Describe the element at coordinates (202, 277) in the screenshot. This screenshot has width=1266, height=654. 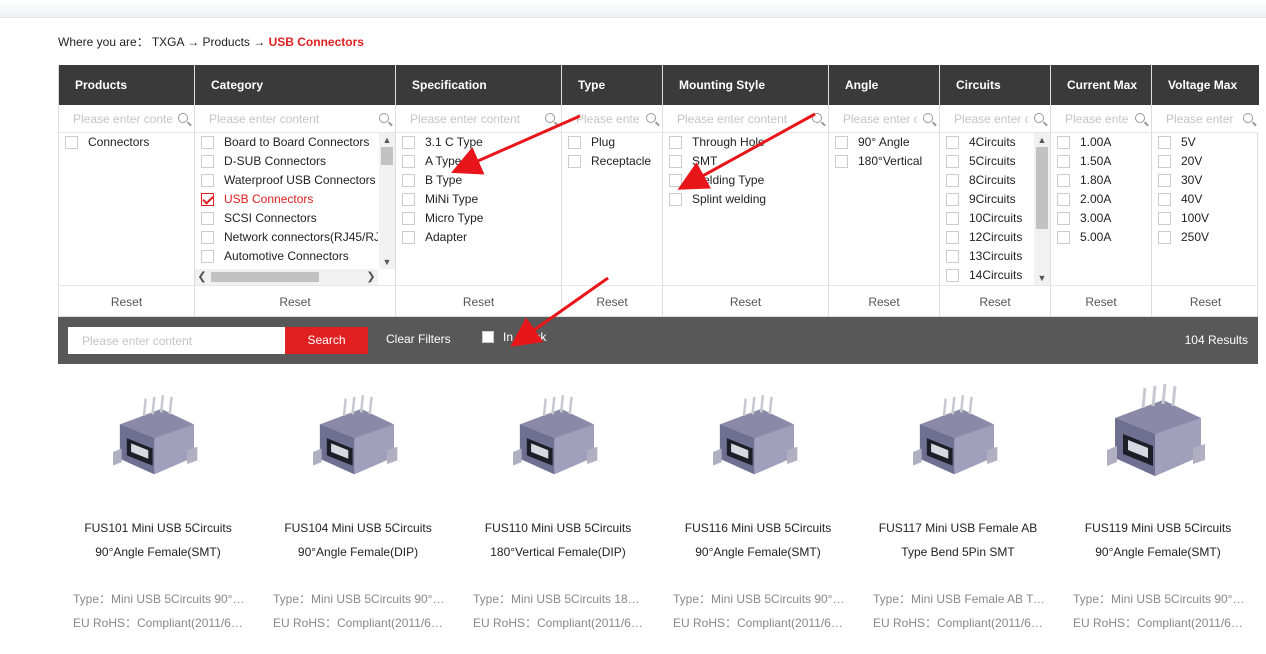
I see `scroll-left-icon: ❮` at that location.